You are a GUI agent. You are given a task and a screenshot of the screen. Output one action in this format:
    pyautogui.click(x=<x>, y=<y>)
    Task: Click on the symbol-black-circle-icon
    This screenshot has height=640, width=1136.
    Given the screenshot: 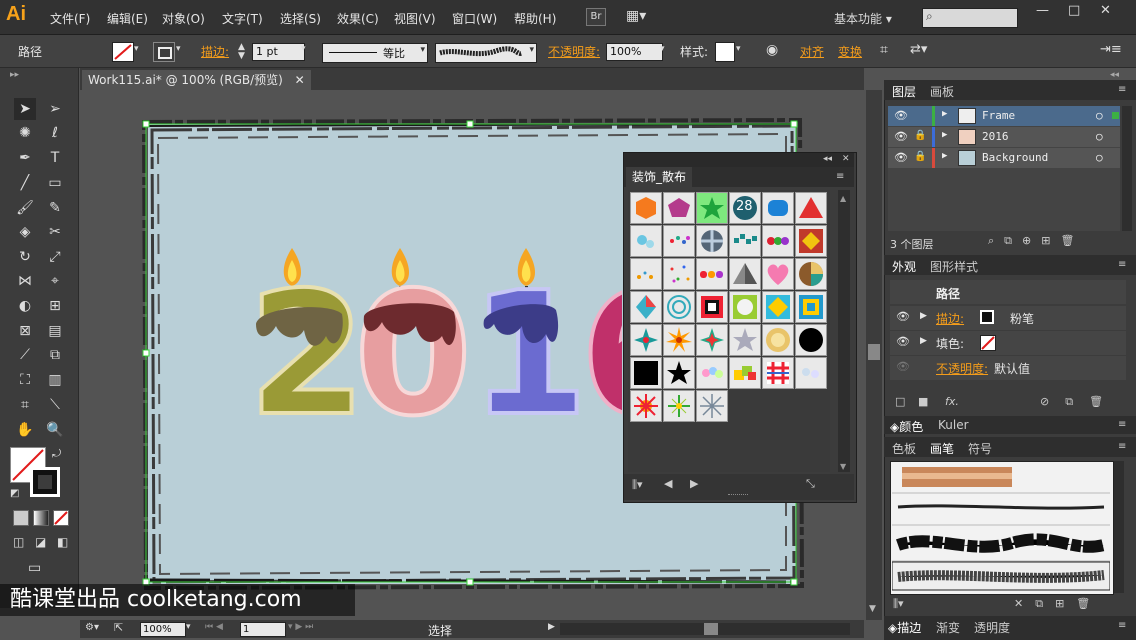 What is the action you would take?
    pyautogui.click(x=811, y=340)
    